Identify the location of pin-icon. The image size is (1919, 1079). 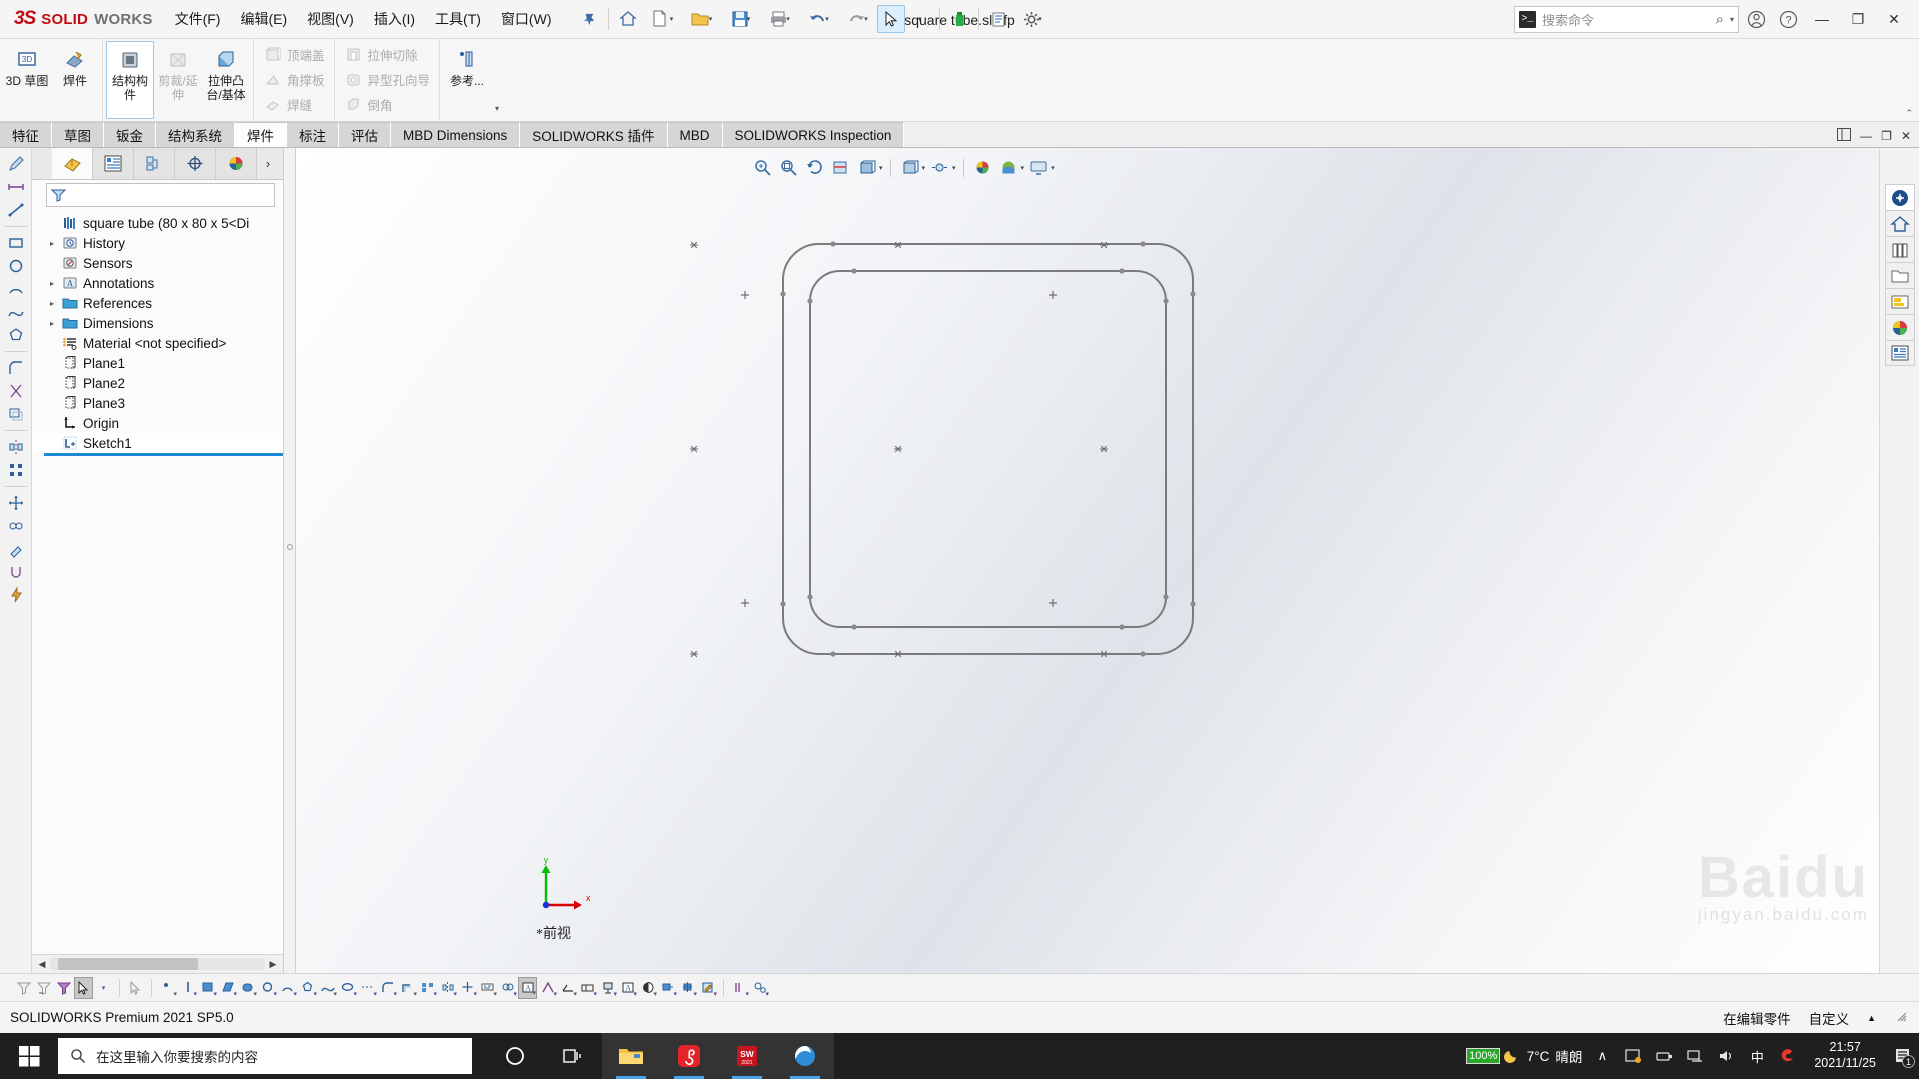
(589, 19).